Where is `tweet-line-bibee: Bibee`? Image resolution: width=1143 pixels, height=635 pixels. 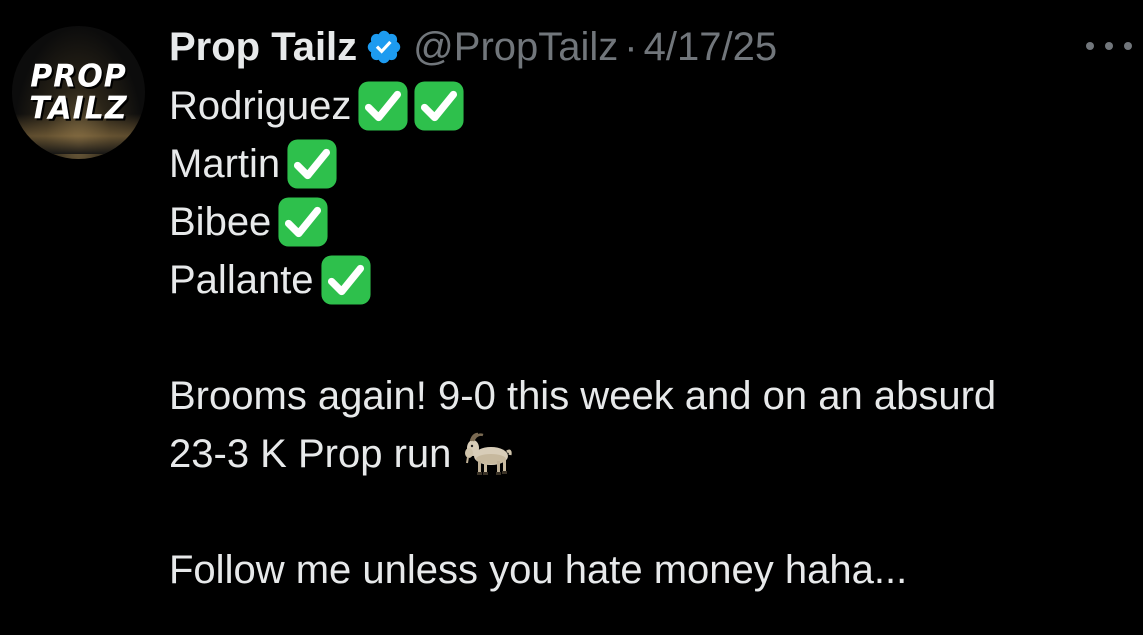 tweet-line-bibee: Bibee is located at coordinates (649, 222).